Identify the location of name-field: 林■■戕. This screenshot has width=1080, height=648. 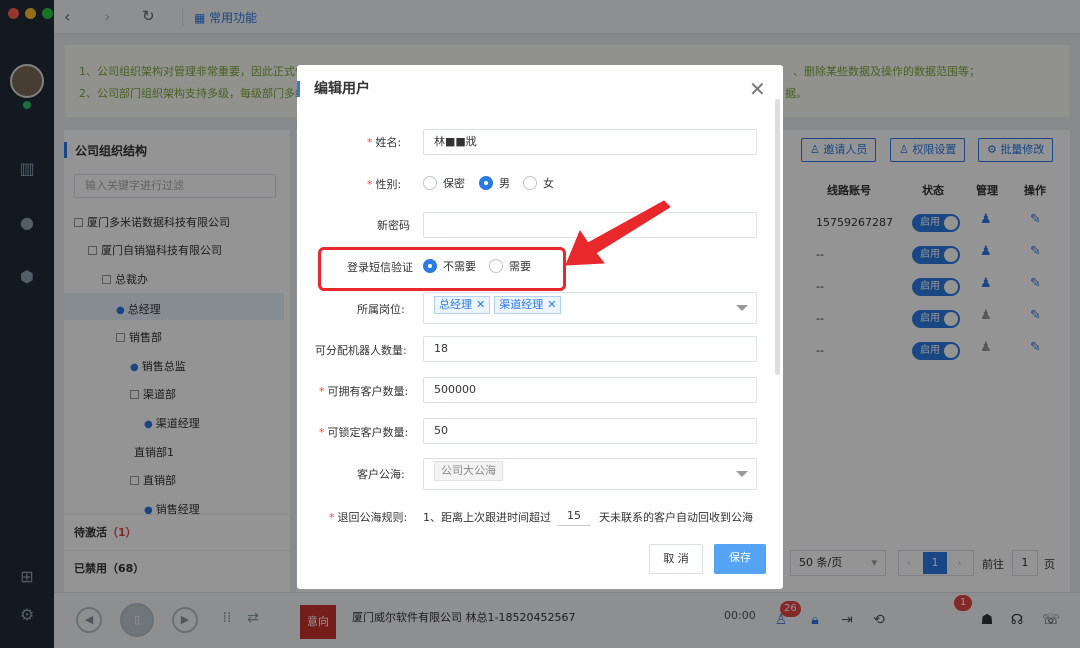
(590, 142).